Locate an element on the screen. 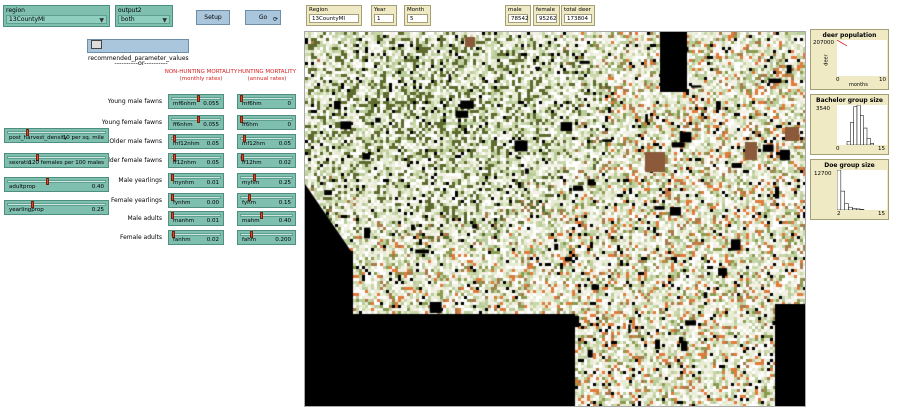 This screenshot has width=900, height=414. region-chooser: region 13CountyMI ▼ is located at coordinates (56, 16).